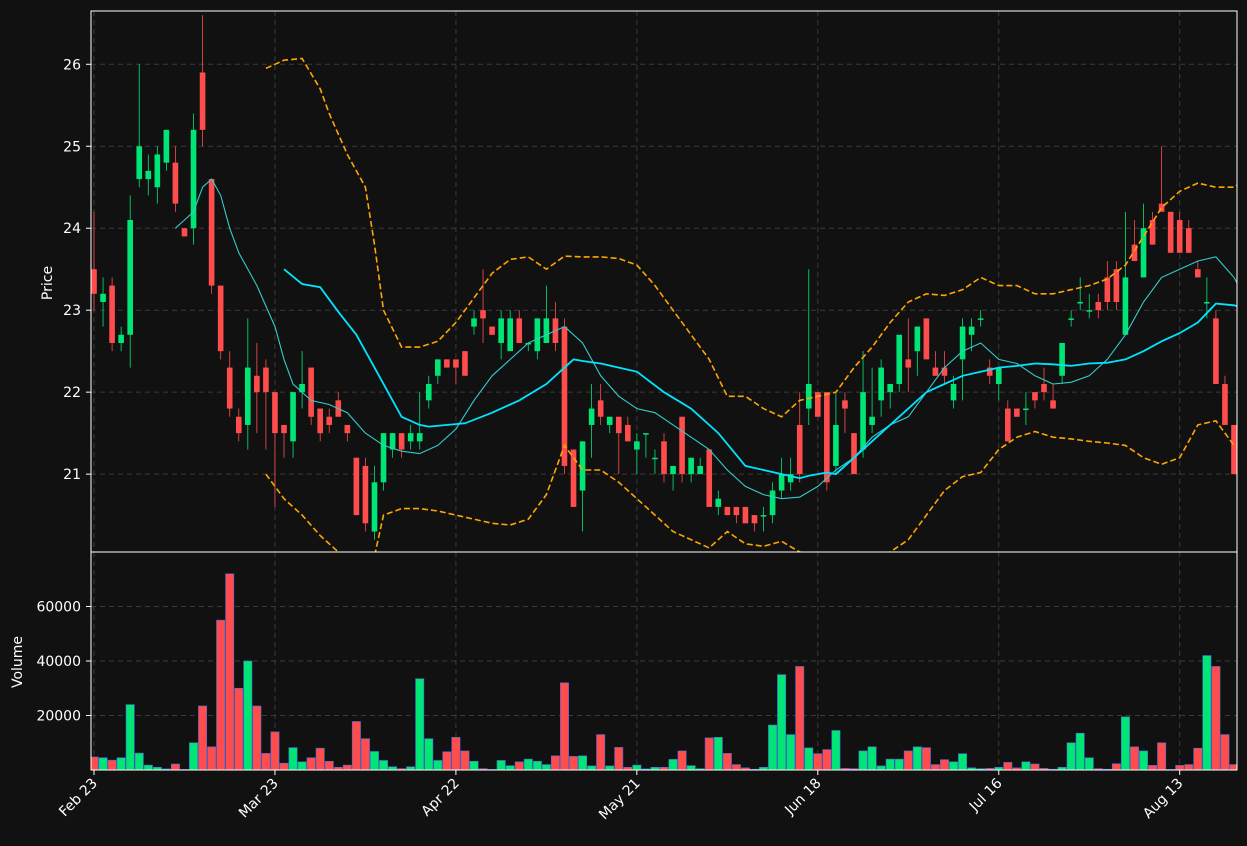 Image resolution: width=1247 pixels, height=846 pixels. Describe the element at coordinates (18, 662) in the screenshot. I see `volume-axis-label: Volume` at that location.